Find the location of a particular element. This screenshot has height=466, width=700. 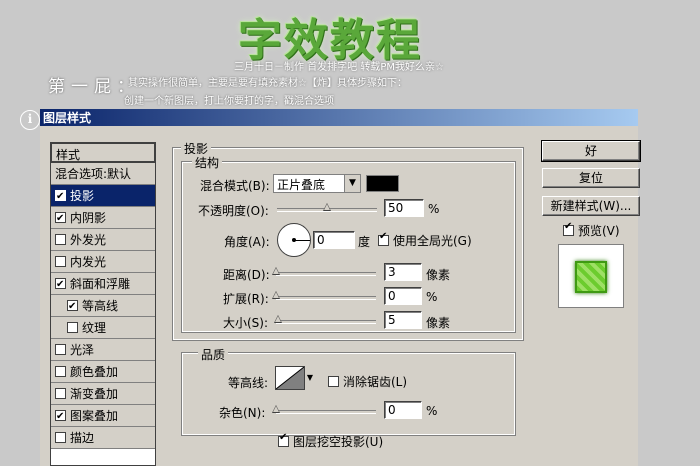

spread-slider is located at coordinates (324, 295).